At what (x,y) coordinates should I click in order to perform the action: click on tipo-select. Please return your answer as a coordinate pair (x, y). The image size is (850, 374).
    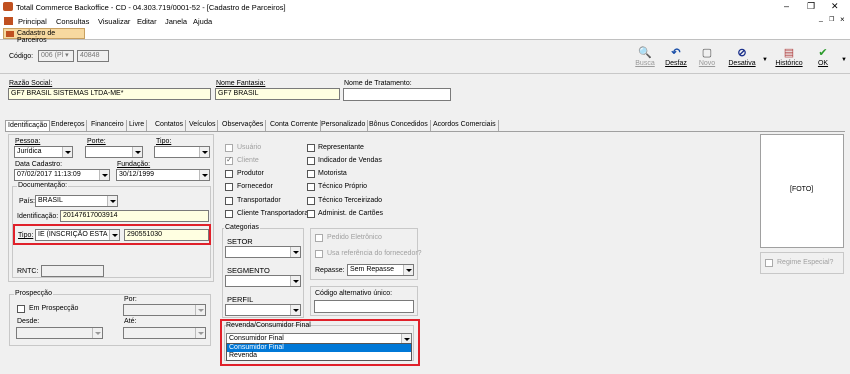
    Looking at the image, I should click on (182, 152).